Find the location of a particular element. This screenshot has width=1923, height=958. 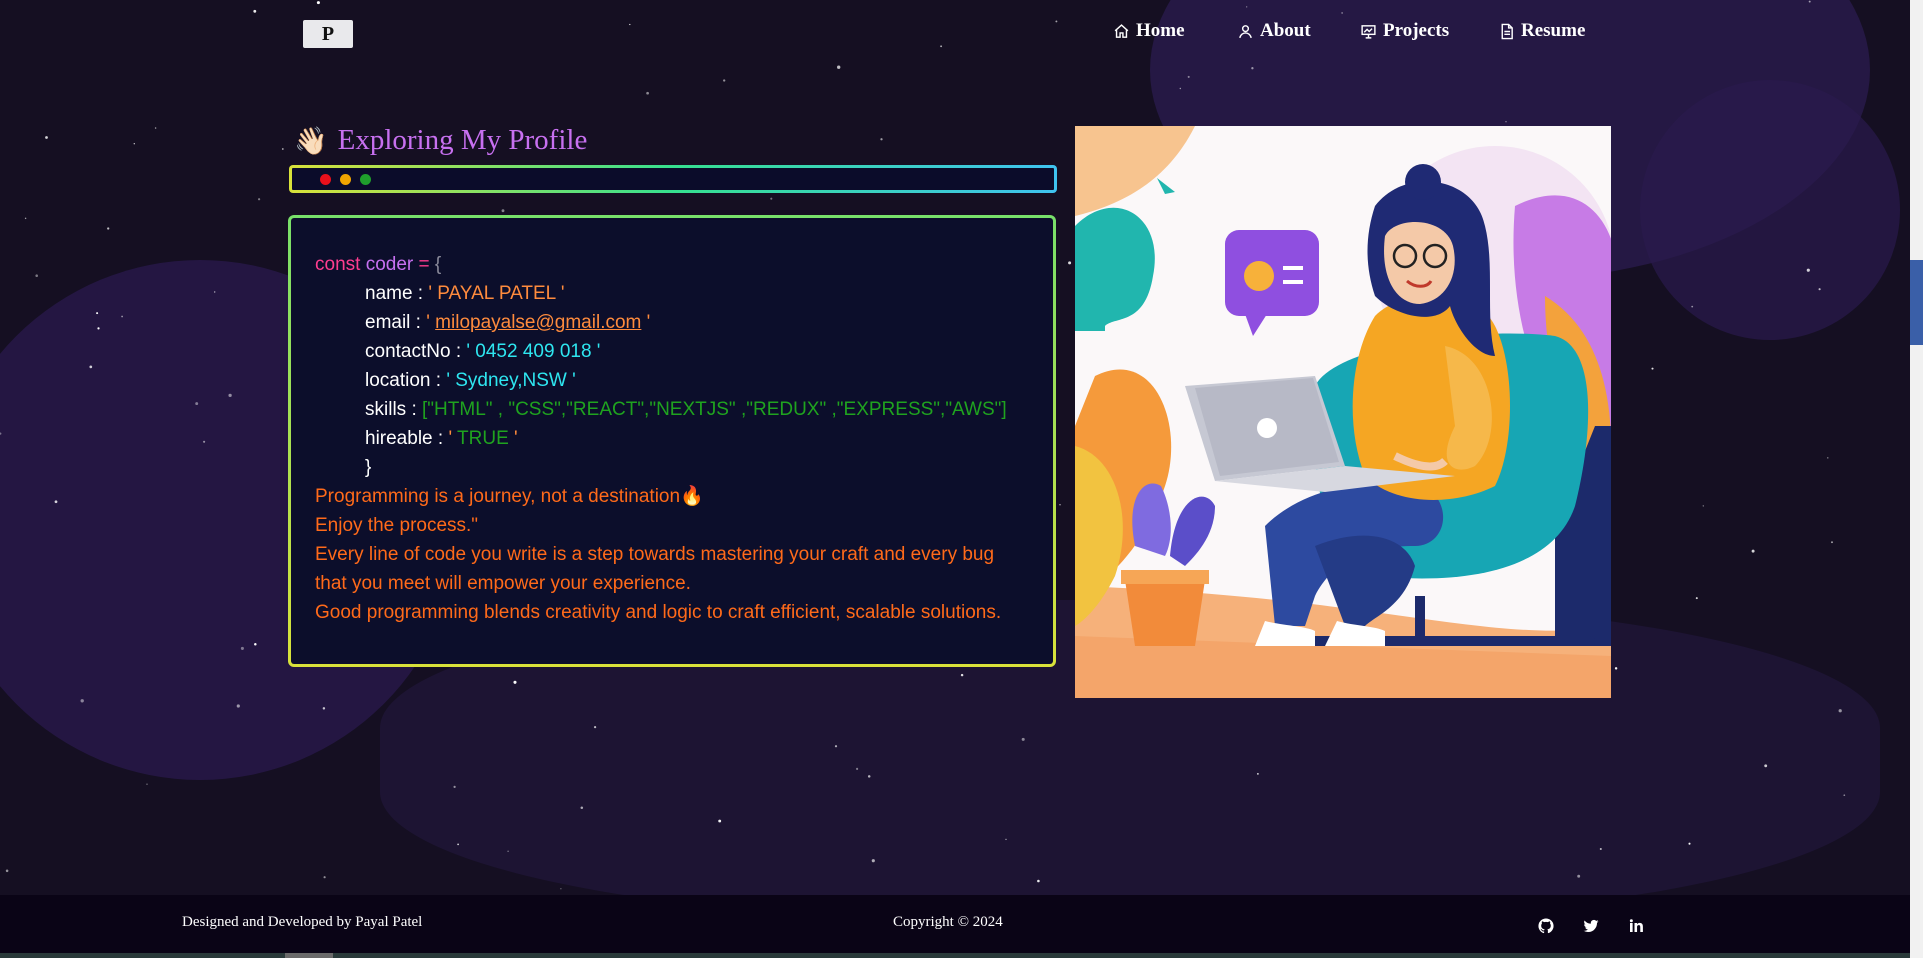

site-logo: P is located at coordinates (328, 34).